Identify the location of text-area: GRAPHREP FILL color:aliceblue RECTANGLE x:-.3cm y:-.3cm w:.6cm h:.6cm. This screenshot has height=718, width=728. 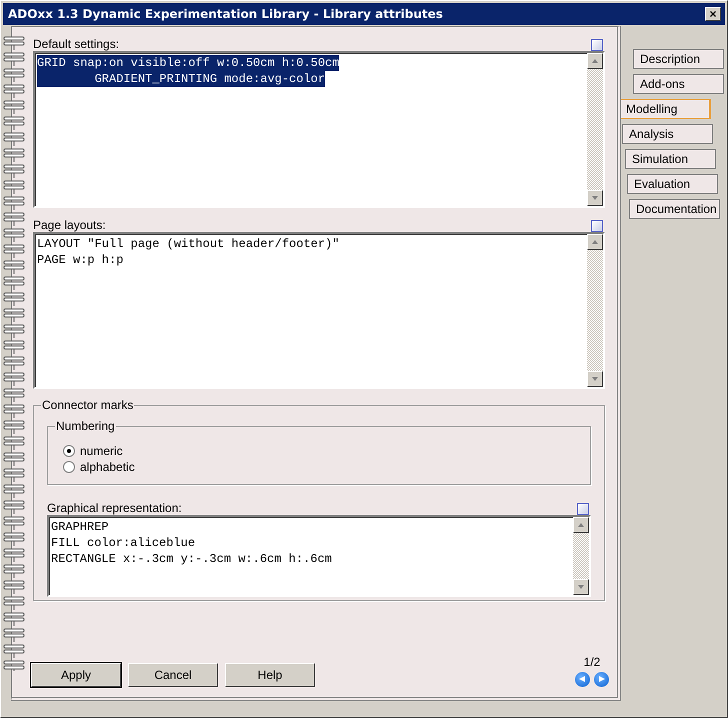
(319, 556).